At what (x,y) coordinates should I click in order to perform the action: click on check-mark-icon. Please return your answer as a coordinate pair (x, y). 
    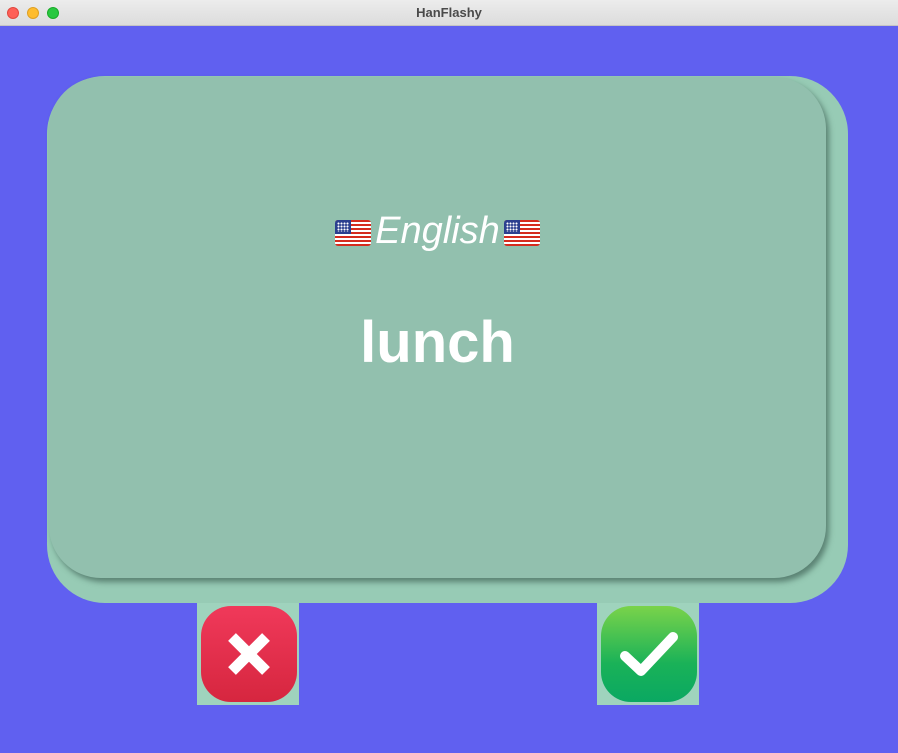
    Looking at the image, I should click on (649, 654).